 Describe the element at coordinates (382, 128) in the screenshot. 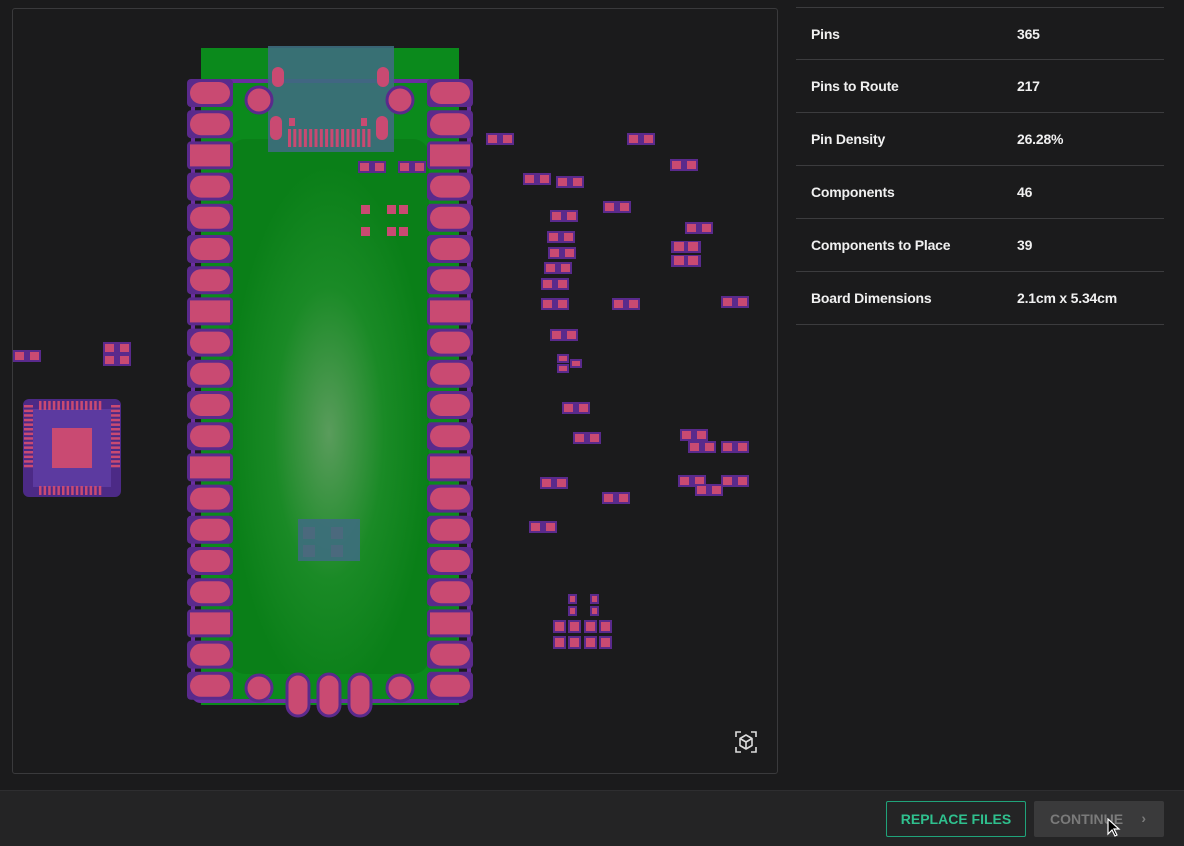

I see `usb-shield-pad` at that location.